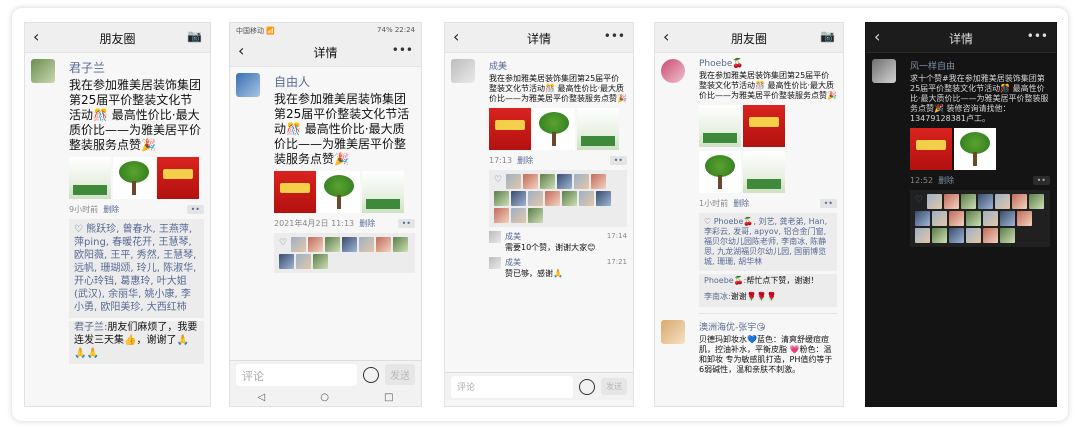 The width and height of the screenshot is (1080, 429). Describe the element at coordinates (558, 65) in the screenshot. I see `author-name: 成美` at that location.